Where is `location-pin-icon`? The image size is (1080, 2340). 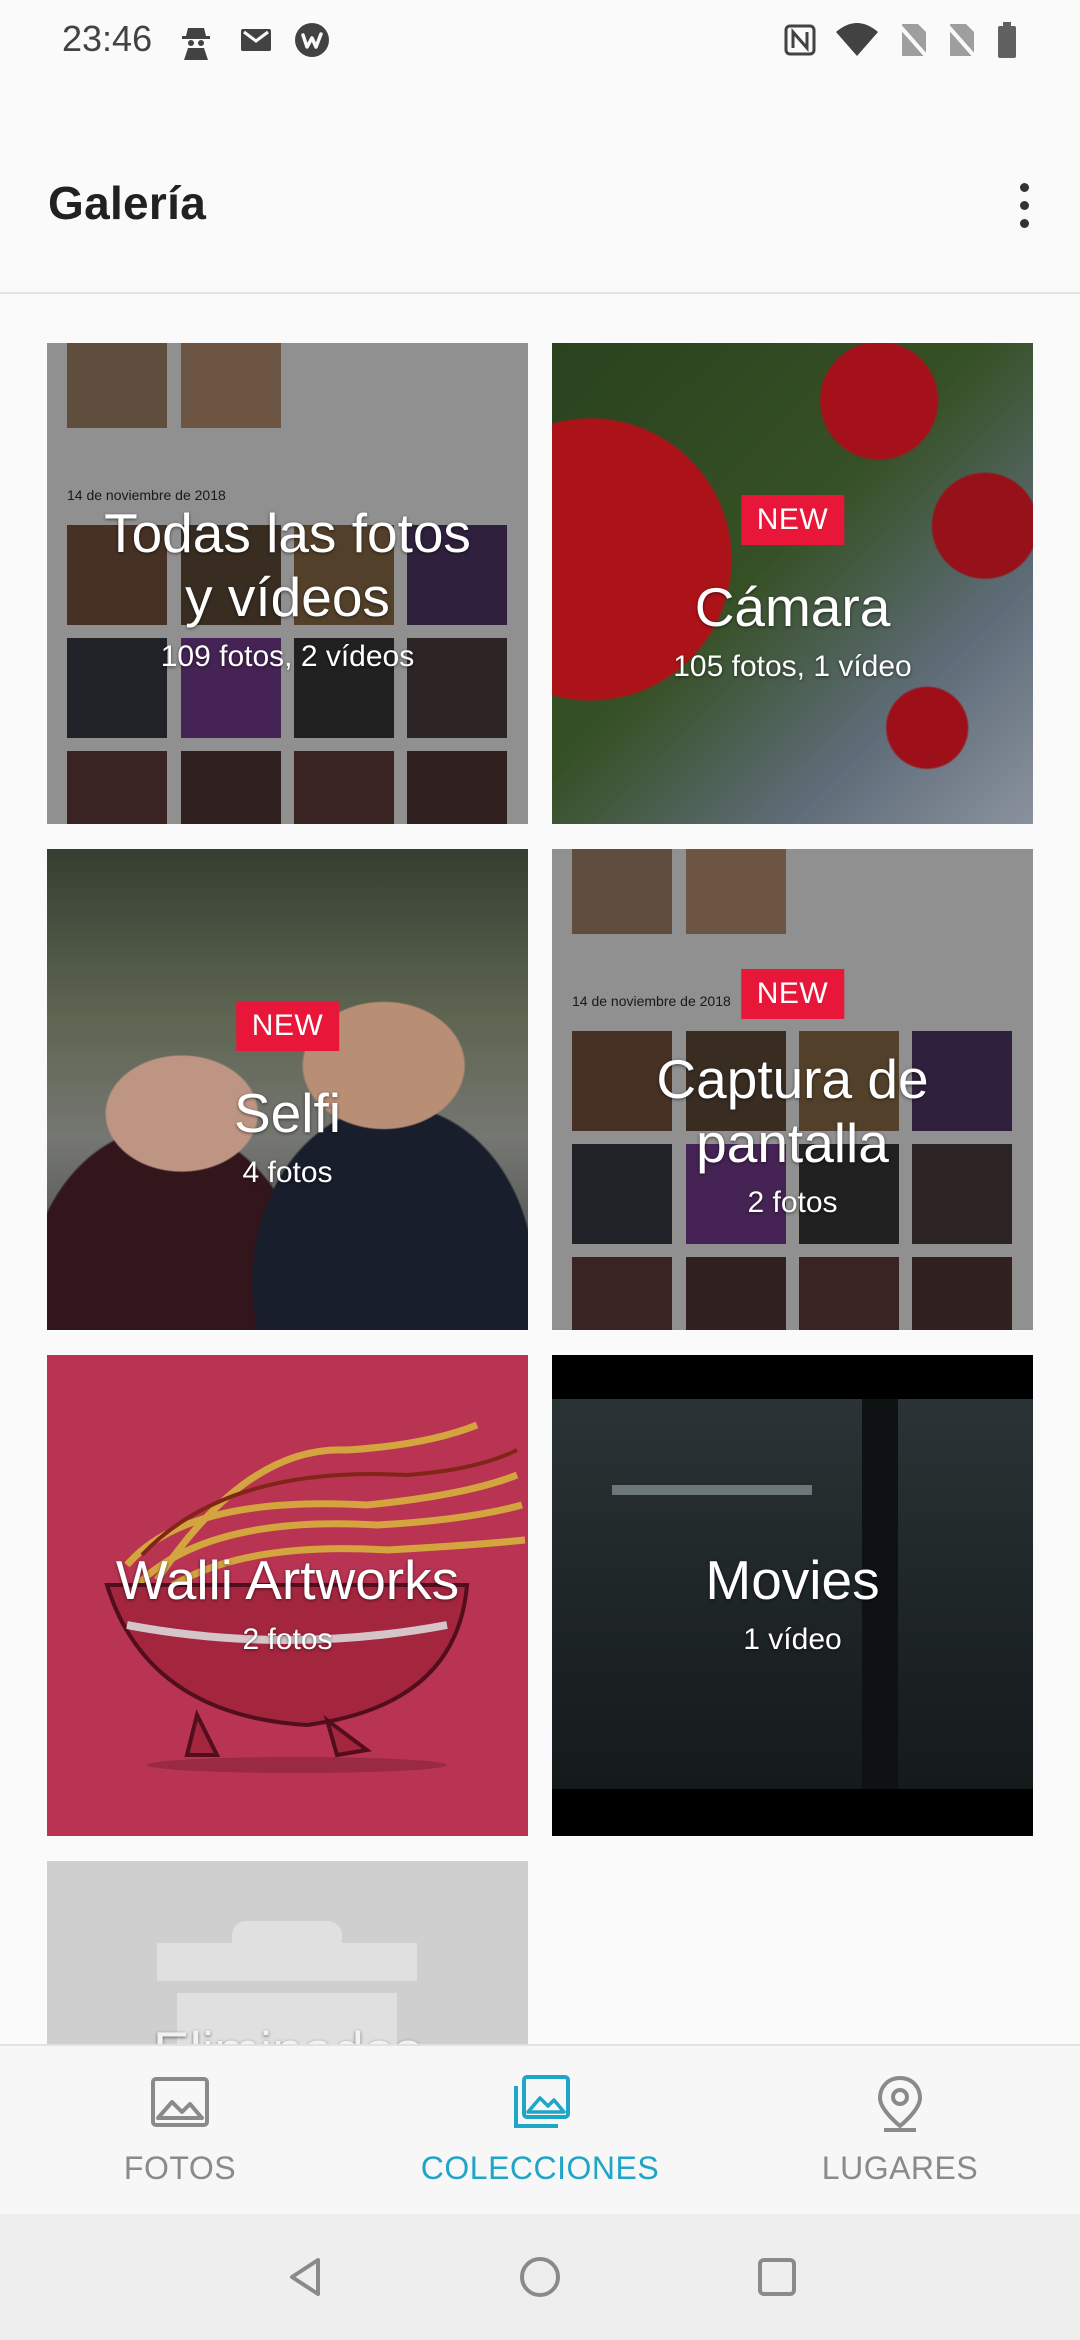
location-pin-icon is located at coordinates (900, 2103).